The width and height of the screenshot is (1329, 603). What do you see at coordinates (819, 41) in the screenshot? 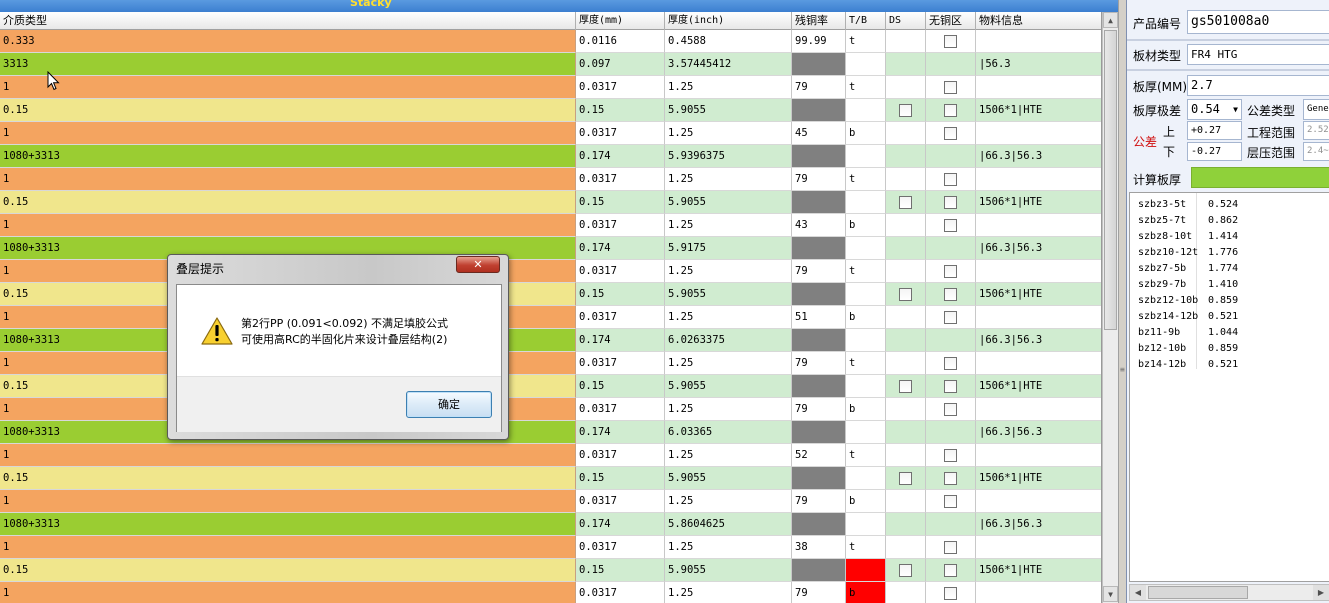
I see `cell-rc: 99.99` at bounding box center [819, 41].